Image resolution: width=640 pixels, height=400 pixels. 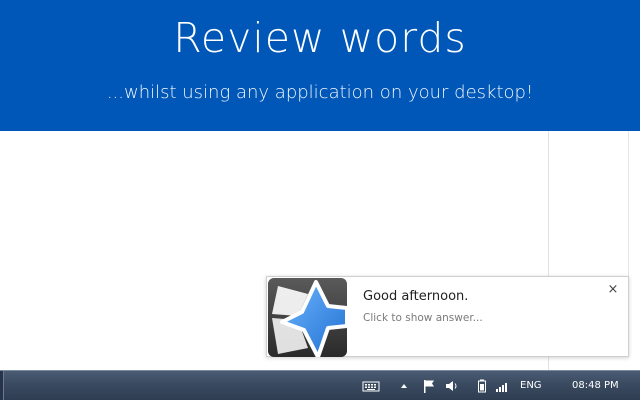 I want to click on start-button-edge, so click(x=2, y=385).